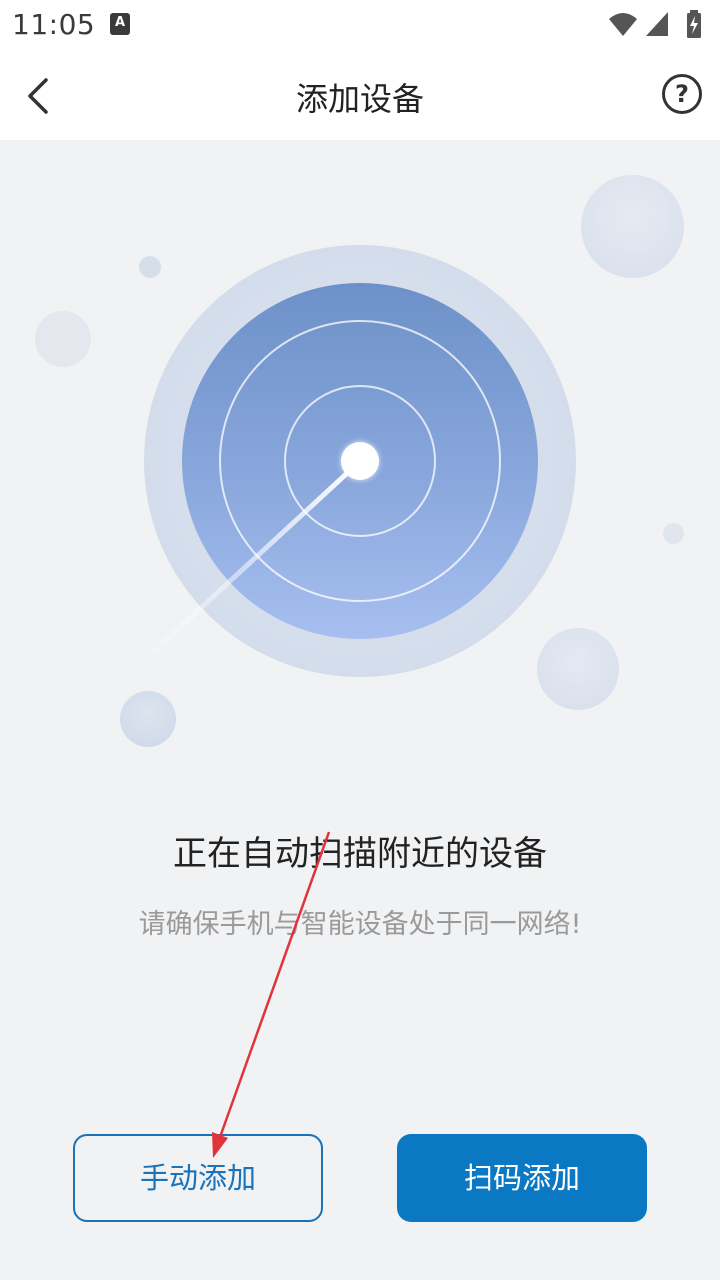 The image size is (720, 1280). I want to click on status-icons, so click(658, 25).